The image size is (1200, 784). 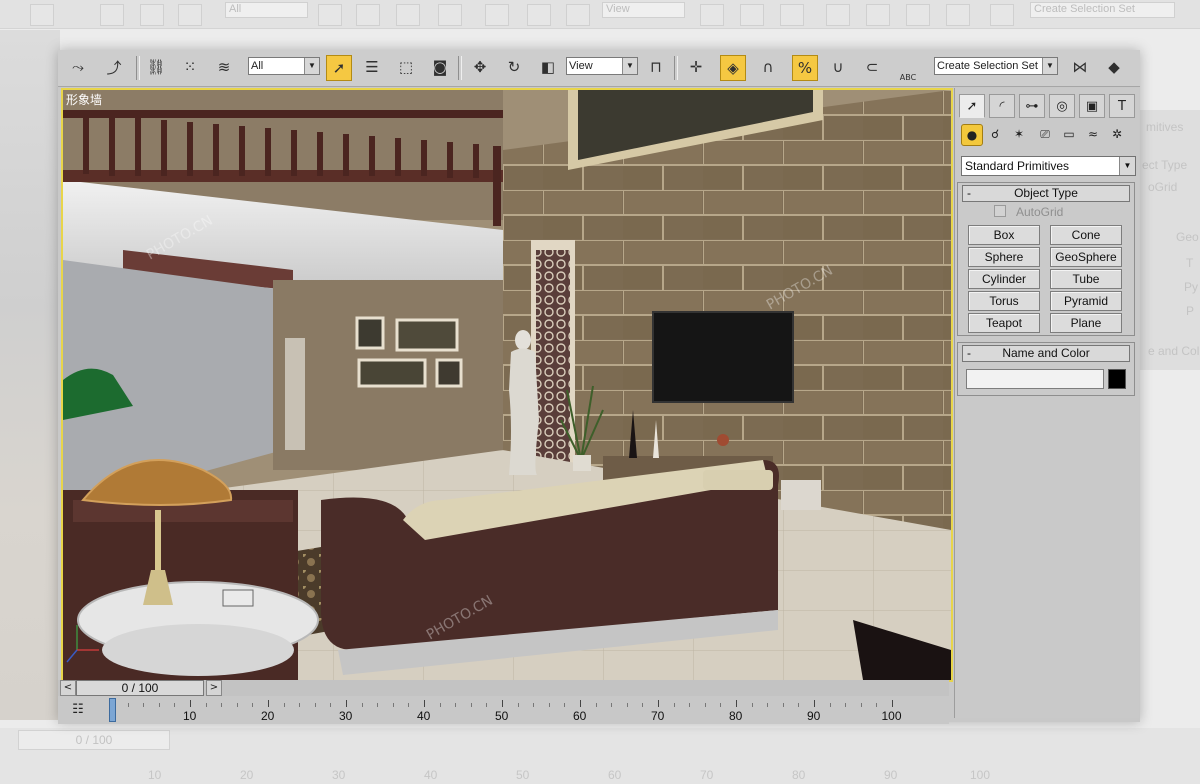 I want to click on hierarchy-tab-icon: ⊶, so click(x=1032, y=106).